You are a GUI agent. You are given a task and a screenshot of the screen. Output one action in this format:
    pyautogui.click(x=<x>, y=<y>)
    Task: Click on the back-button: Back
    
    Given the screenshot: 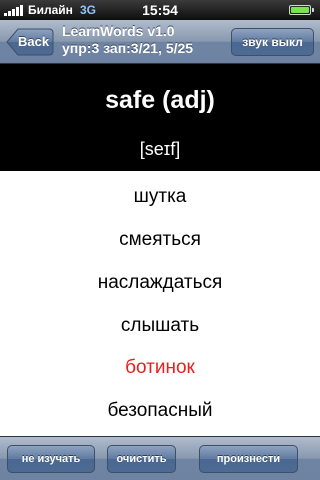 What is the action you would take?
    pyautogui.click(x=30, y=42)
    